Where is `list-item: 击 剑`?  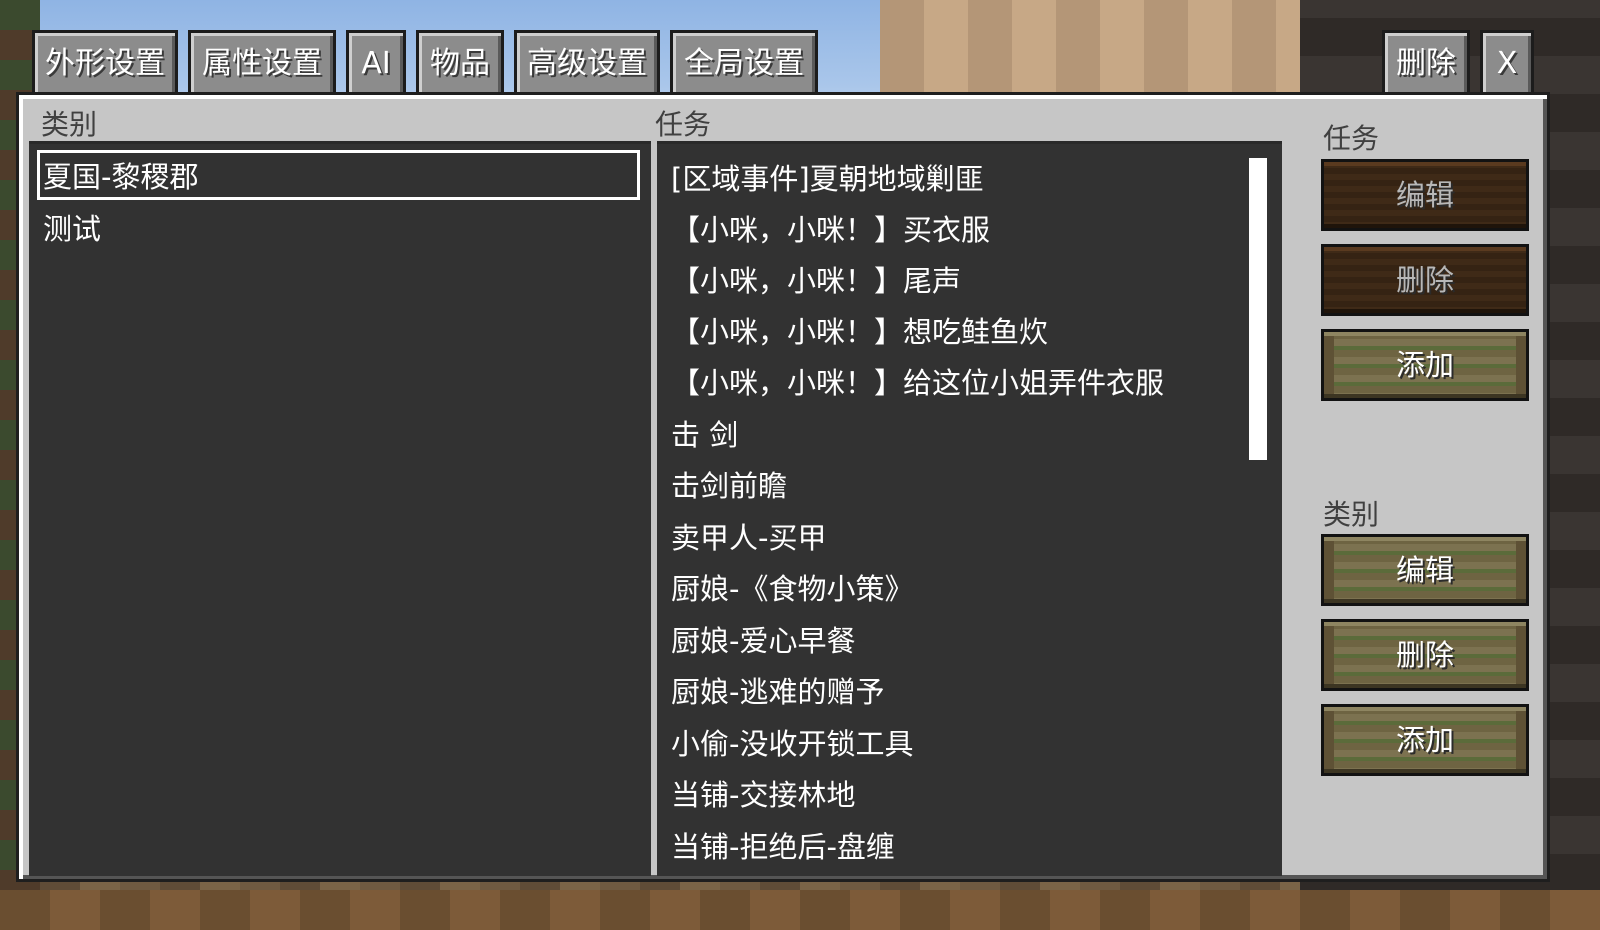
list-item: 击 剑 is located at coordinates (704, 433).